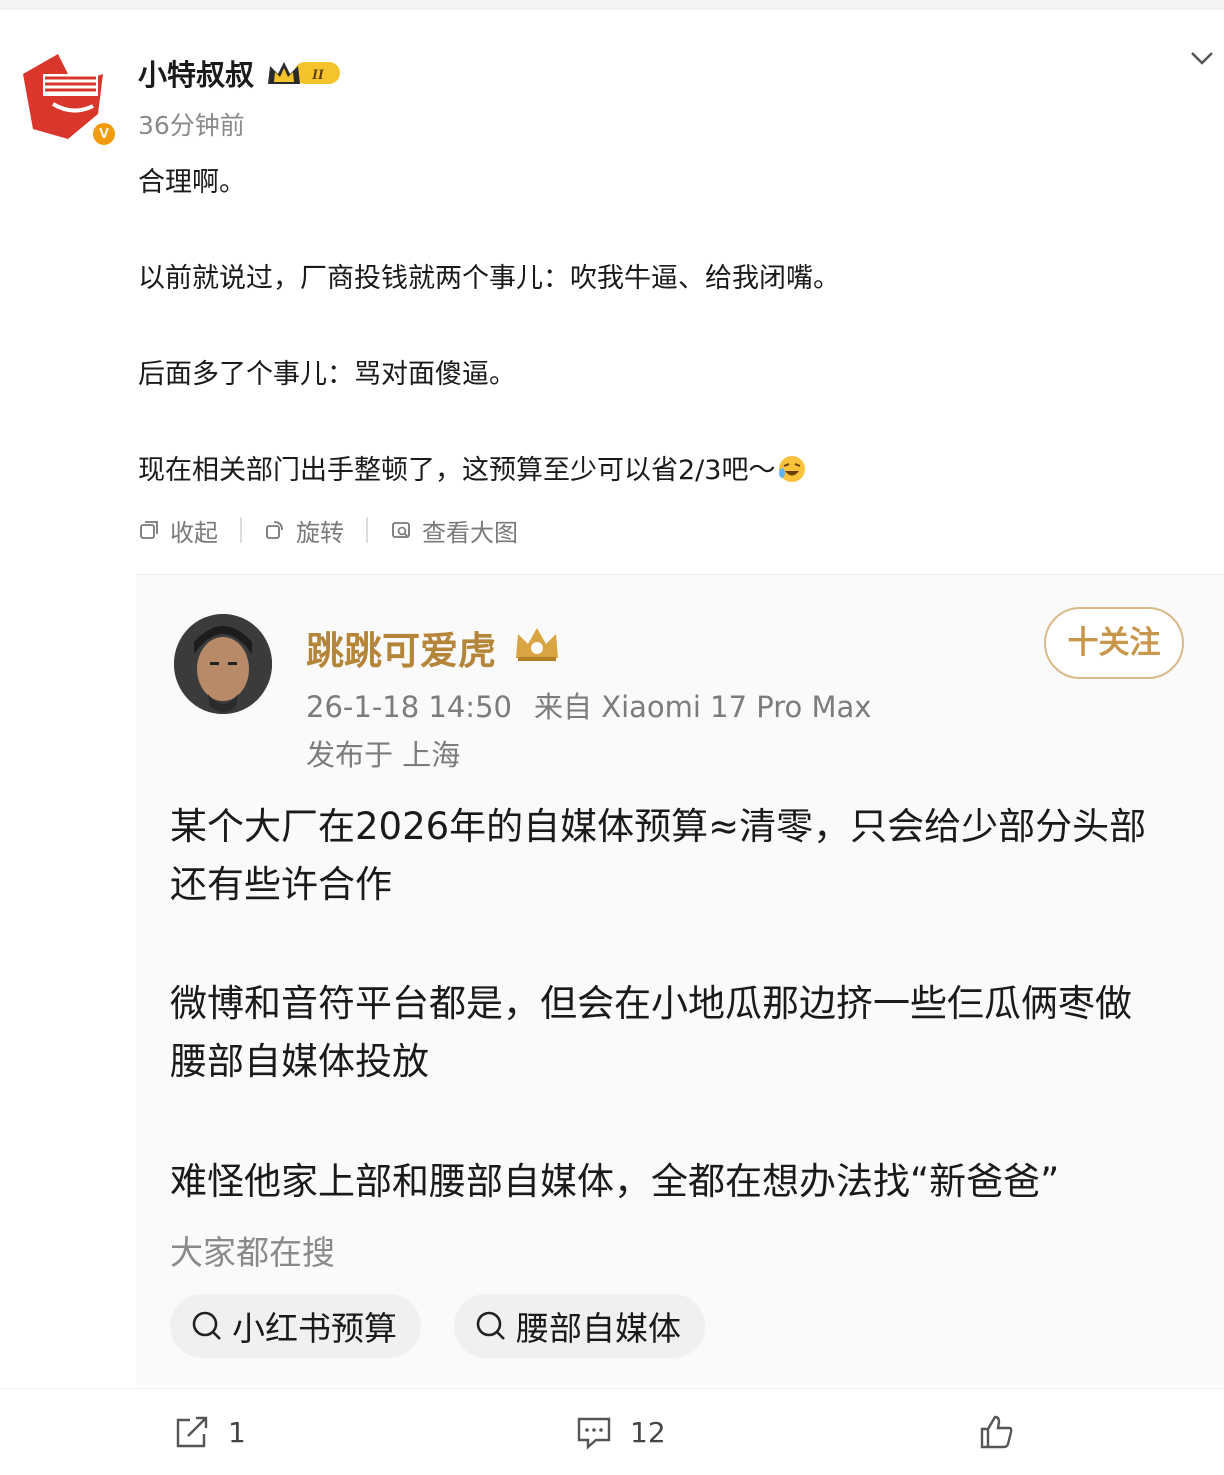  What do you see at coordinates (658, 826) in the screenshot?
I see `quoted-text-line: 某个大厂在2026年的自媒体预算≈清零，只会给少部分头部` at bounding box center [658, 826].